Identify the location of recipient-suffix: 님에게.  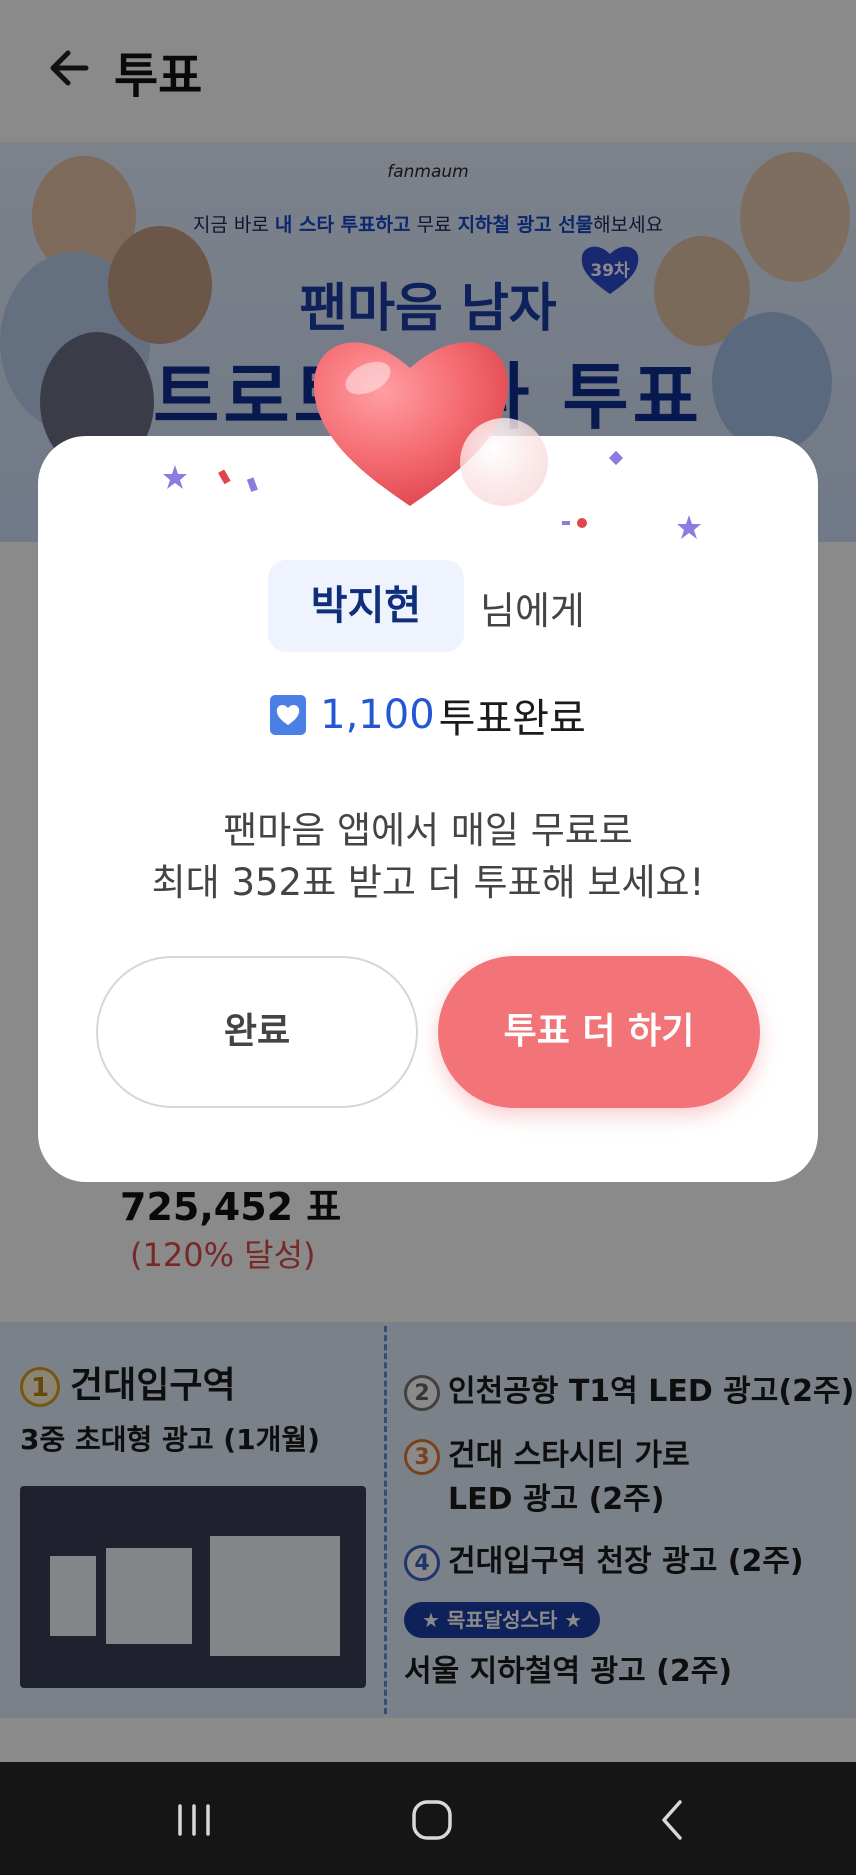
(532, 611).